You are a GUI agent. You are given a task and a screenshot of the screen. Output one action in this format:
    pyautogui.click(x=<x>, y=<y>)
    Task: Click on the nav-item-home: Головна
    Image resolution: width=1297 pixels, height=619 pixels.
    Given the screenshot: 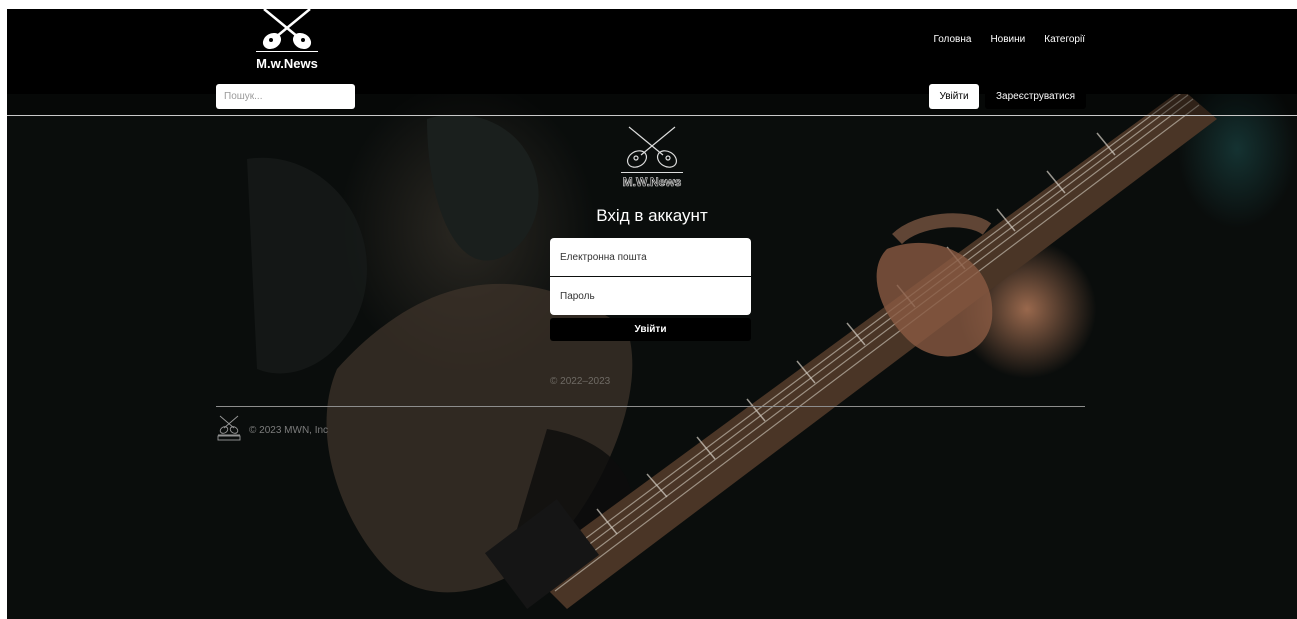 What is the action you would take?
    pyautogui.click(x=952, y=39)
    